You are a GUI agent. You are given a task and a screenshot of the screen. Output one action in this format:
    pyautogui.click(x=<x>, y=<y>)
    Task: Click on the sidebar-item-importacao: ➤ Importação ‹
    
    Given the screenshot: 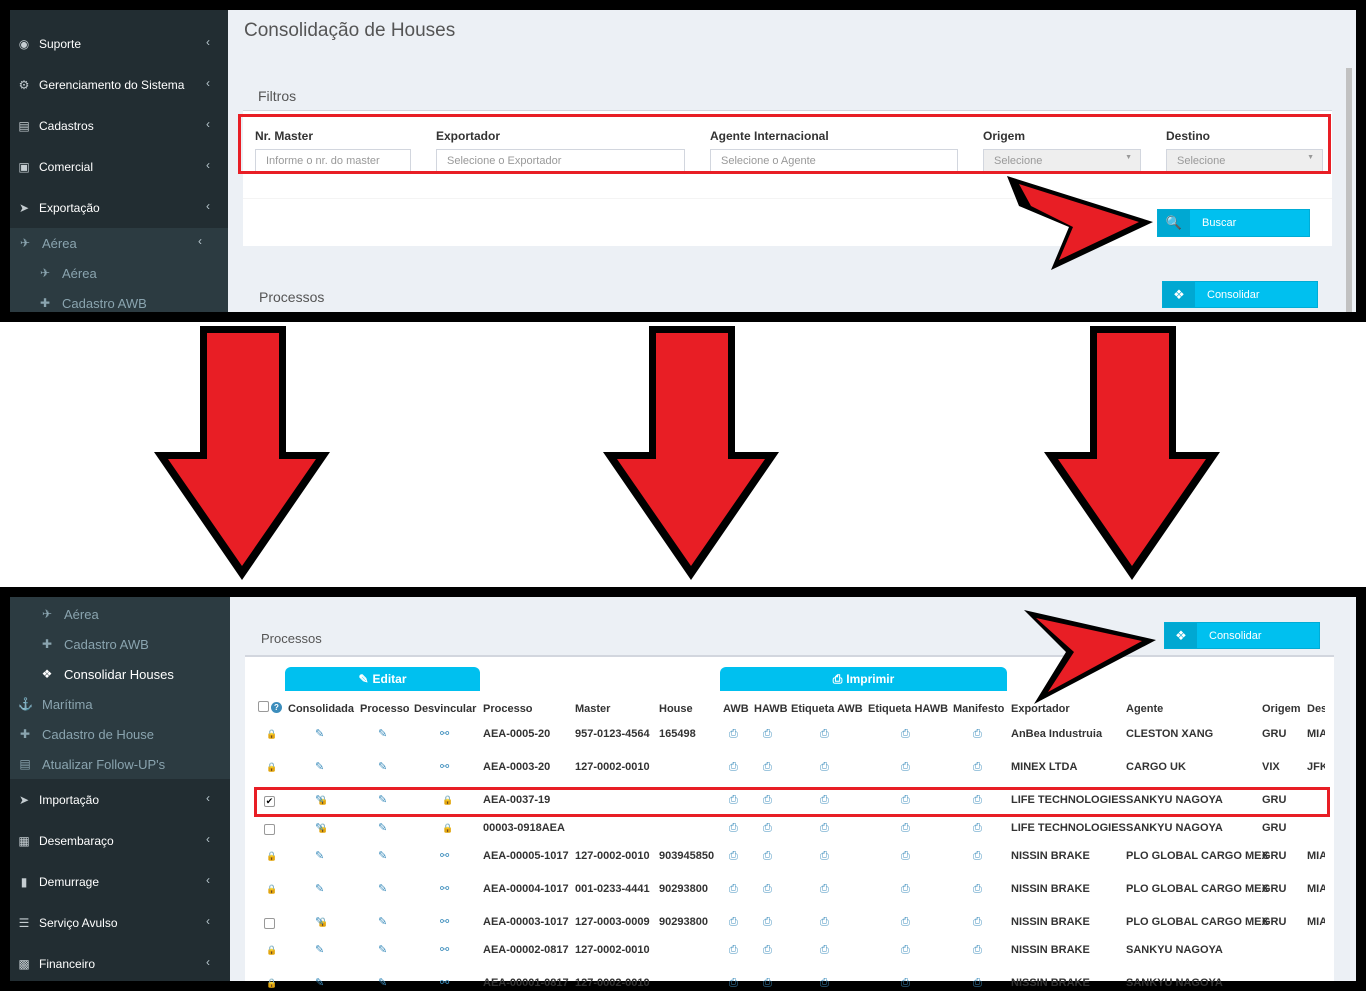 What is the action you would take?
    pyautogui.click(x=119, y=799)
    